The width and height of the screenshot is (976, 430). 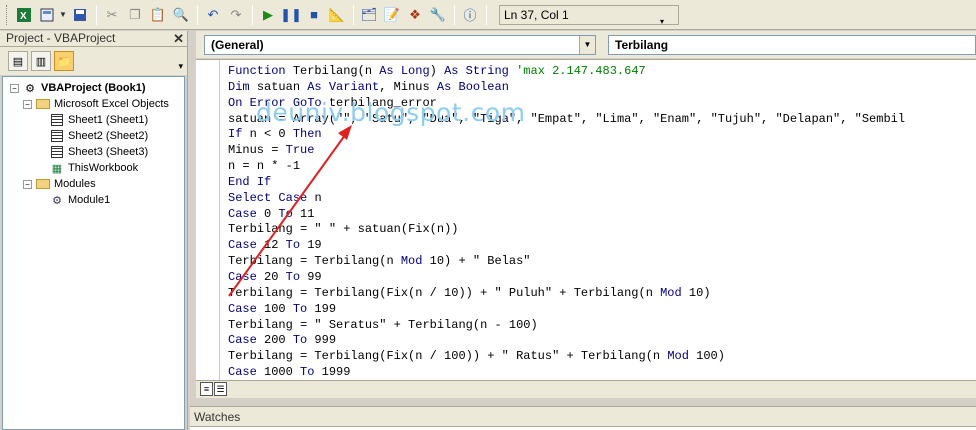 I want to click on tree-item-label: Sheet1 (Sheet1), so click(x=108, y=120).